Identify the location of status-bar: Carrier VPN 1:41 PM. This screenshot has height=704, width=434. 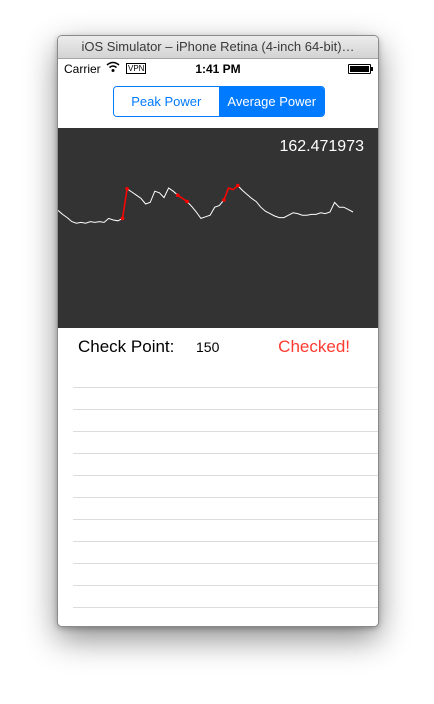
(218, 69).